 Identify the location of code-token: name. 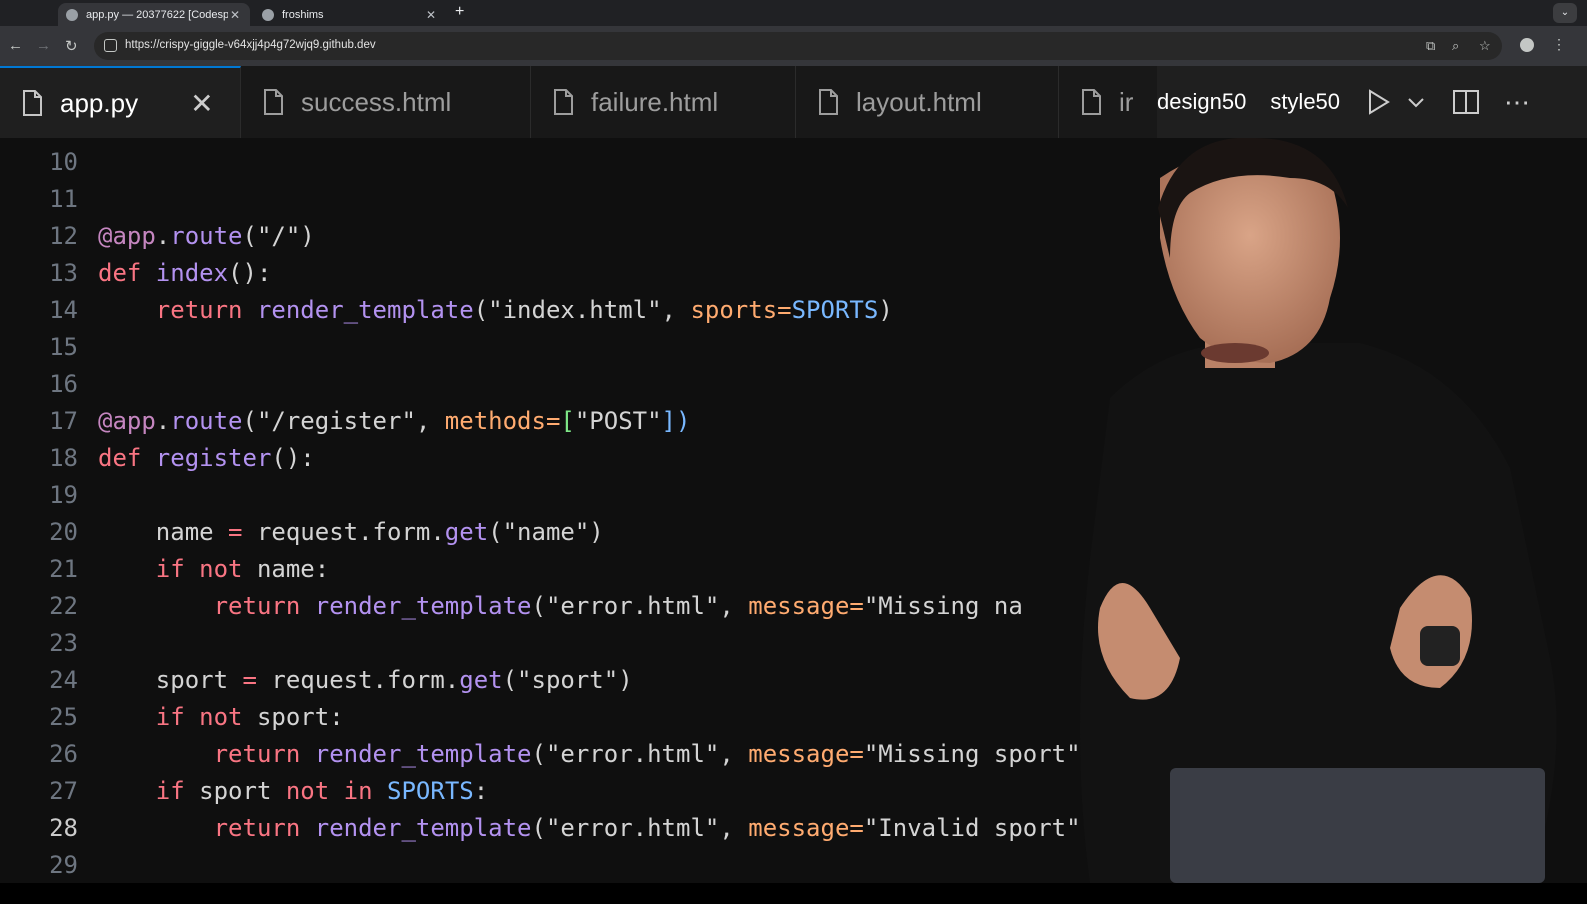
(163, 532).